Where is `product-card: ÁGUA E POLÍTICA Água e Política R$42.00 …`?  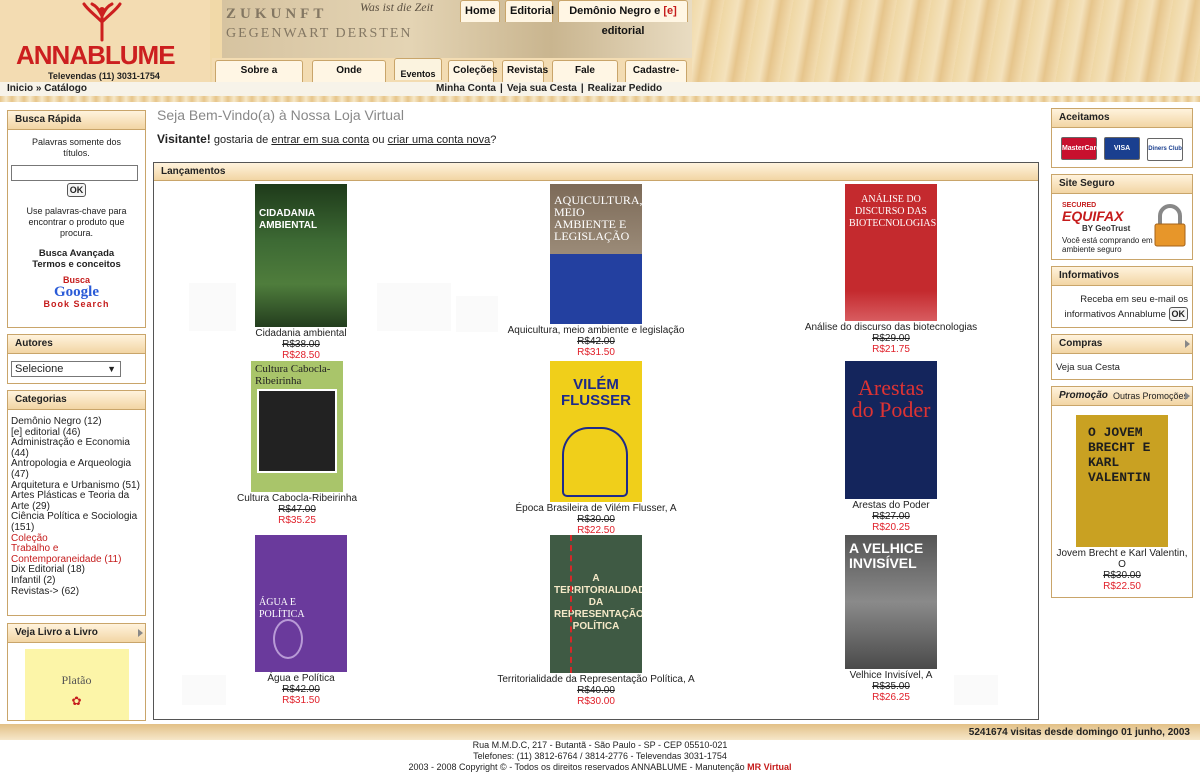 product-card: ÁGUA E POLÍTICA Água e Política R$42.00 … is located at coordinates (301, 620).